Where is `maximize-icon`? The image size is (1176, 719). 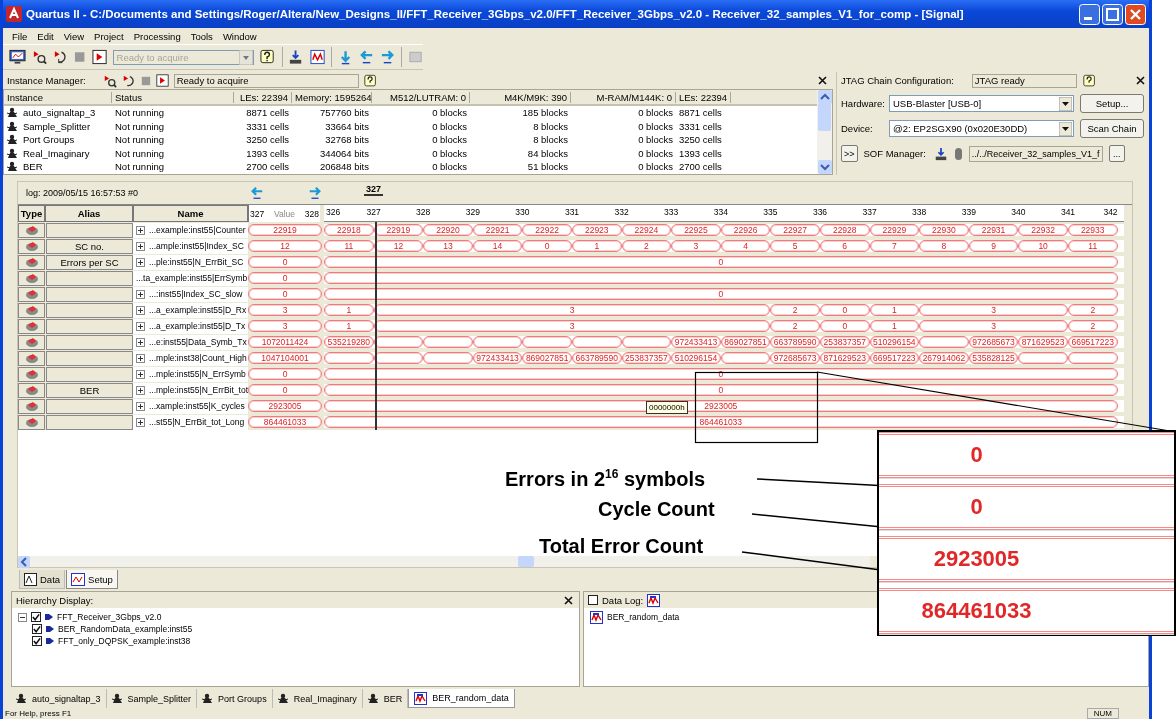 maximize-icon is located at coordinates (1112, 14).